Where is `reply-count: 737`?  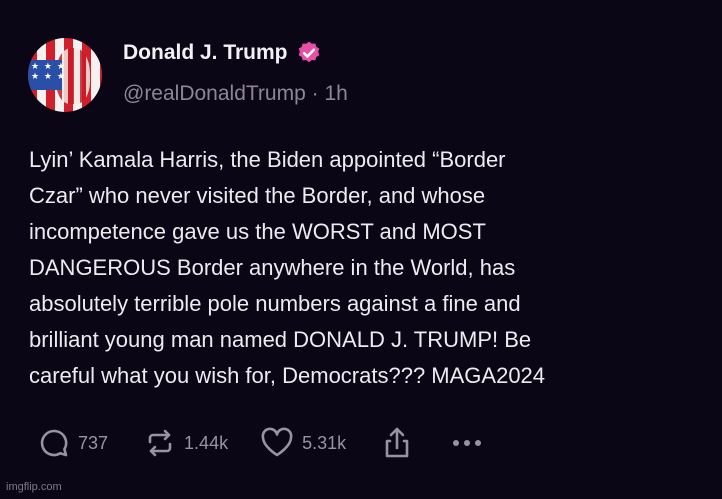
reply-count: 737 is located at coordinates (93, 442).